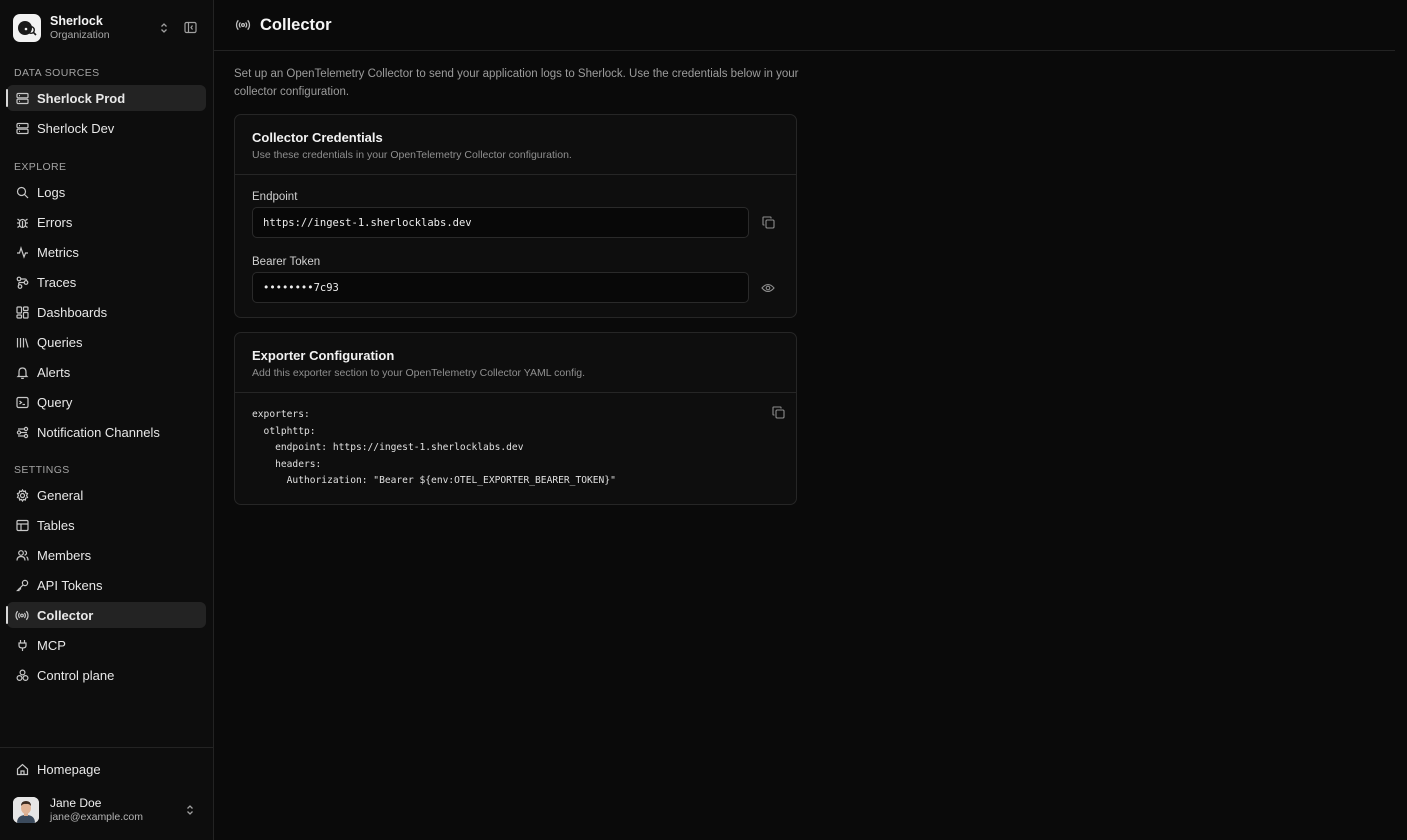 This screenshot has height=840, width=1407. Describe the element at coordinates (190, 28) in the screenshot. I see `sidebar-collapse-icon` at that location.